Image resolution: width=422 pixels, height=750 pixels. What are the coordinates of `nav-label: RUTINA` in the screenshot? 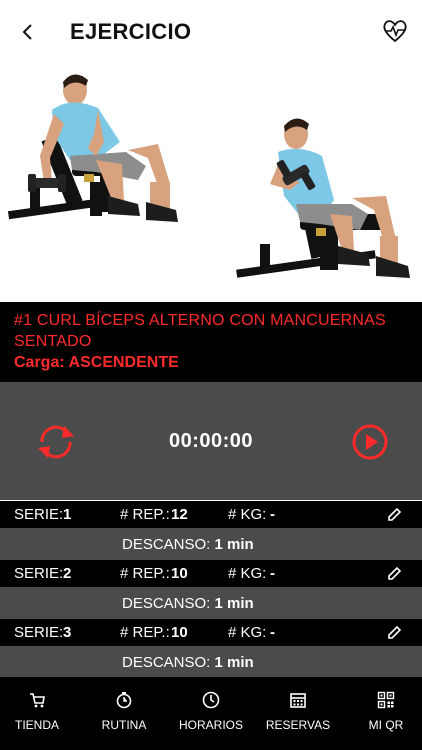 It's located at (124, 725).